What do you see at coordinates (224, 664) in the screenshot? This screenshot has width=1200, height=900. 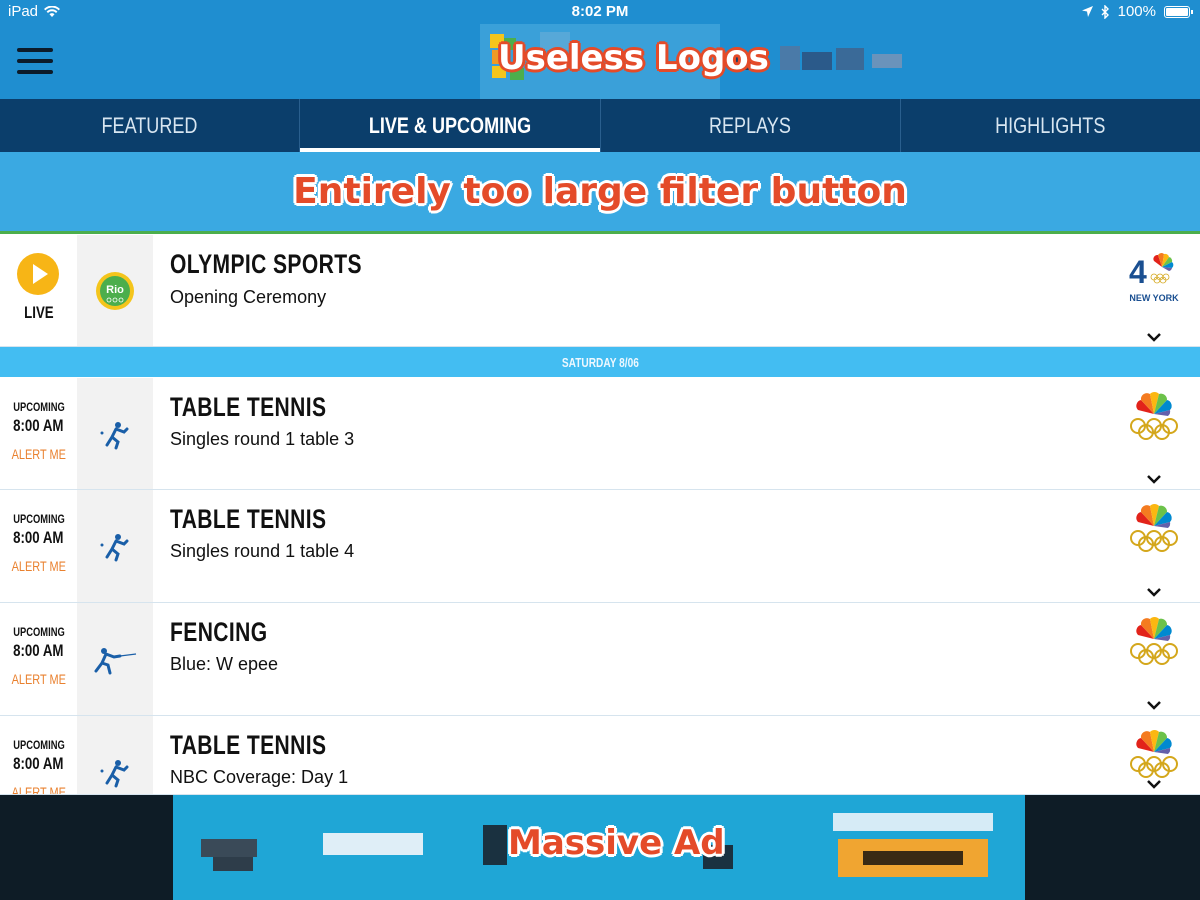 I see `event-title: Blue: W epee` at bounding box center [224, 664].